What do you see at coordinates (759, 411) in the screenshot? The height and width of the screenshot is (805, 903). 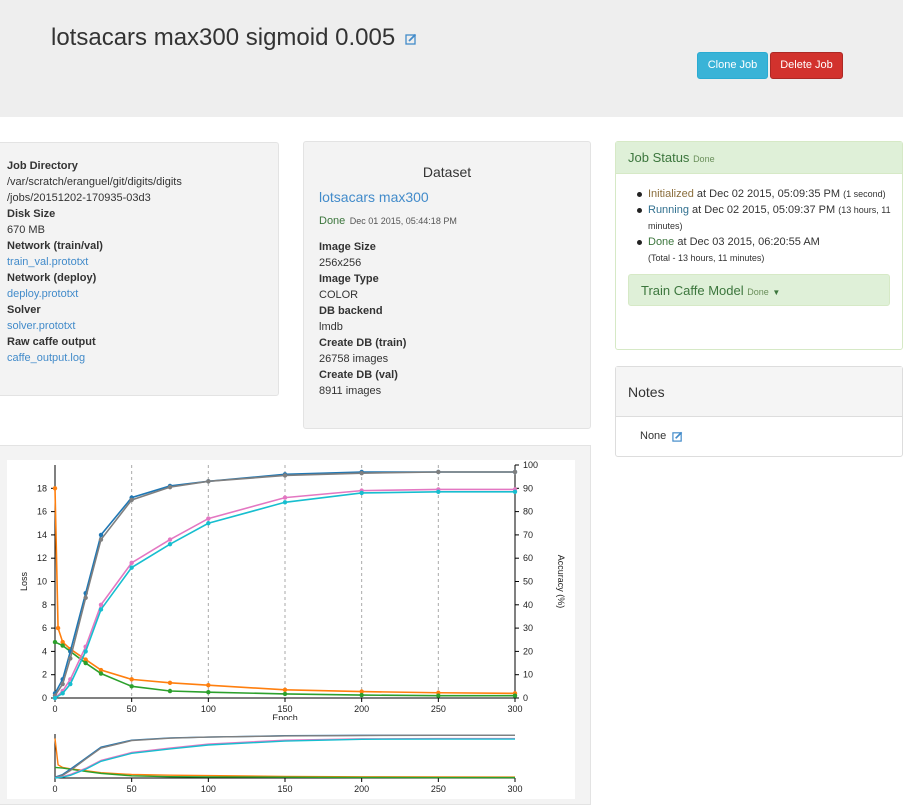 I see `notes-panel: Notes None` at bounding box center [759, 411].